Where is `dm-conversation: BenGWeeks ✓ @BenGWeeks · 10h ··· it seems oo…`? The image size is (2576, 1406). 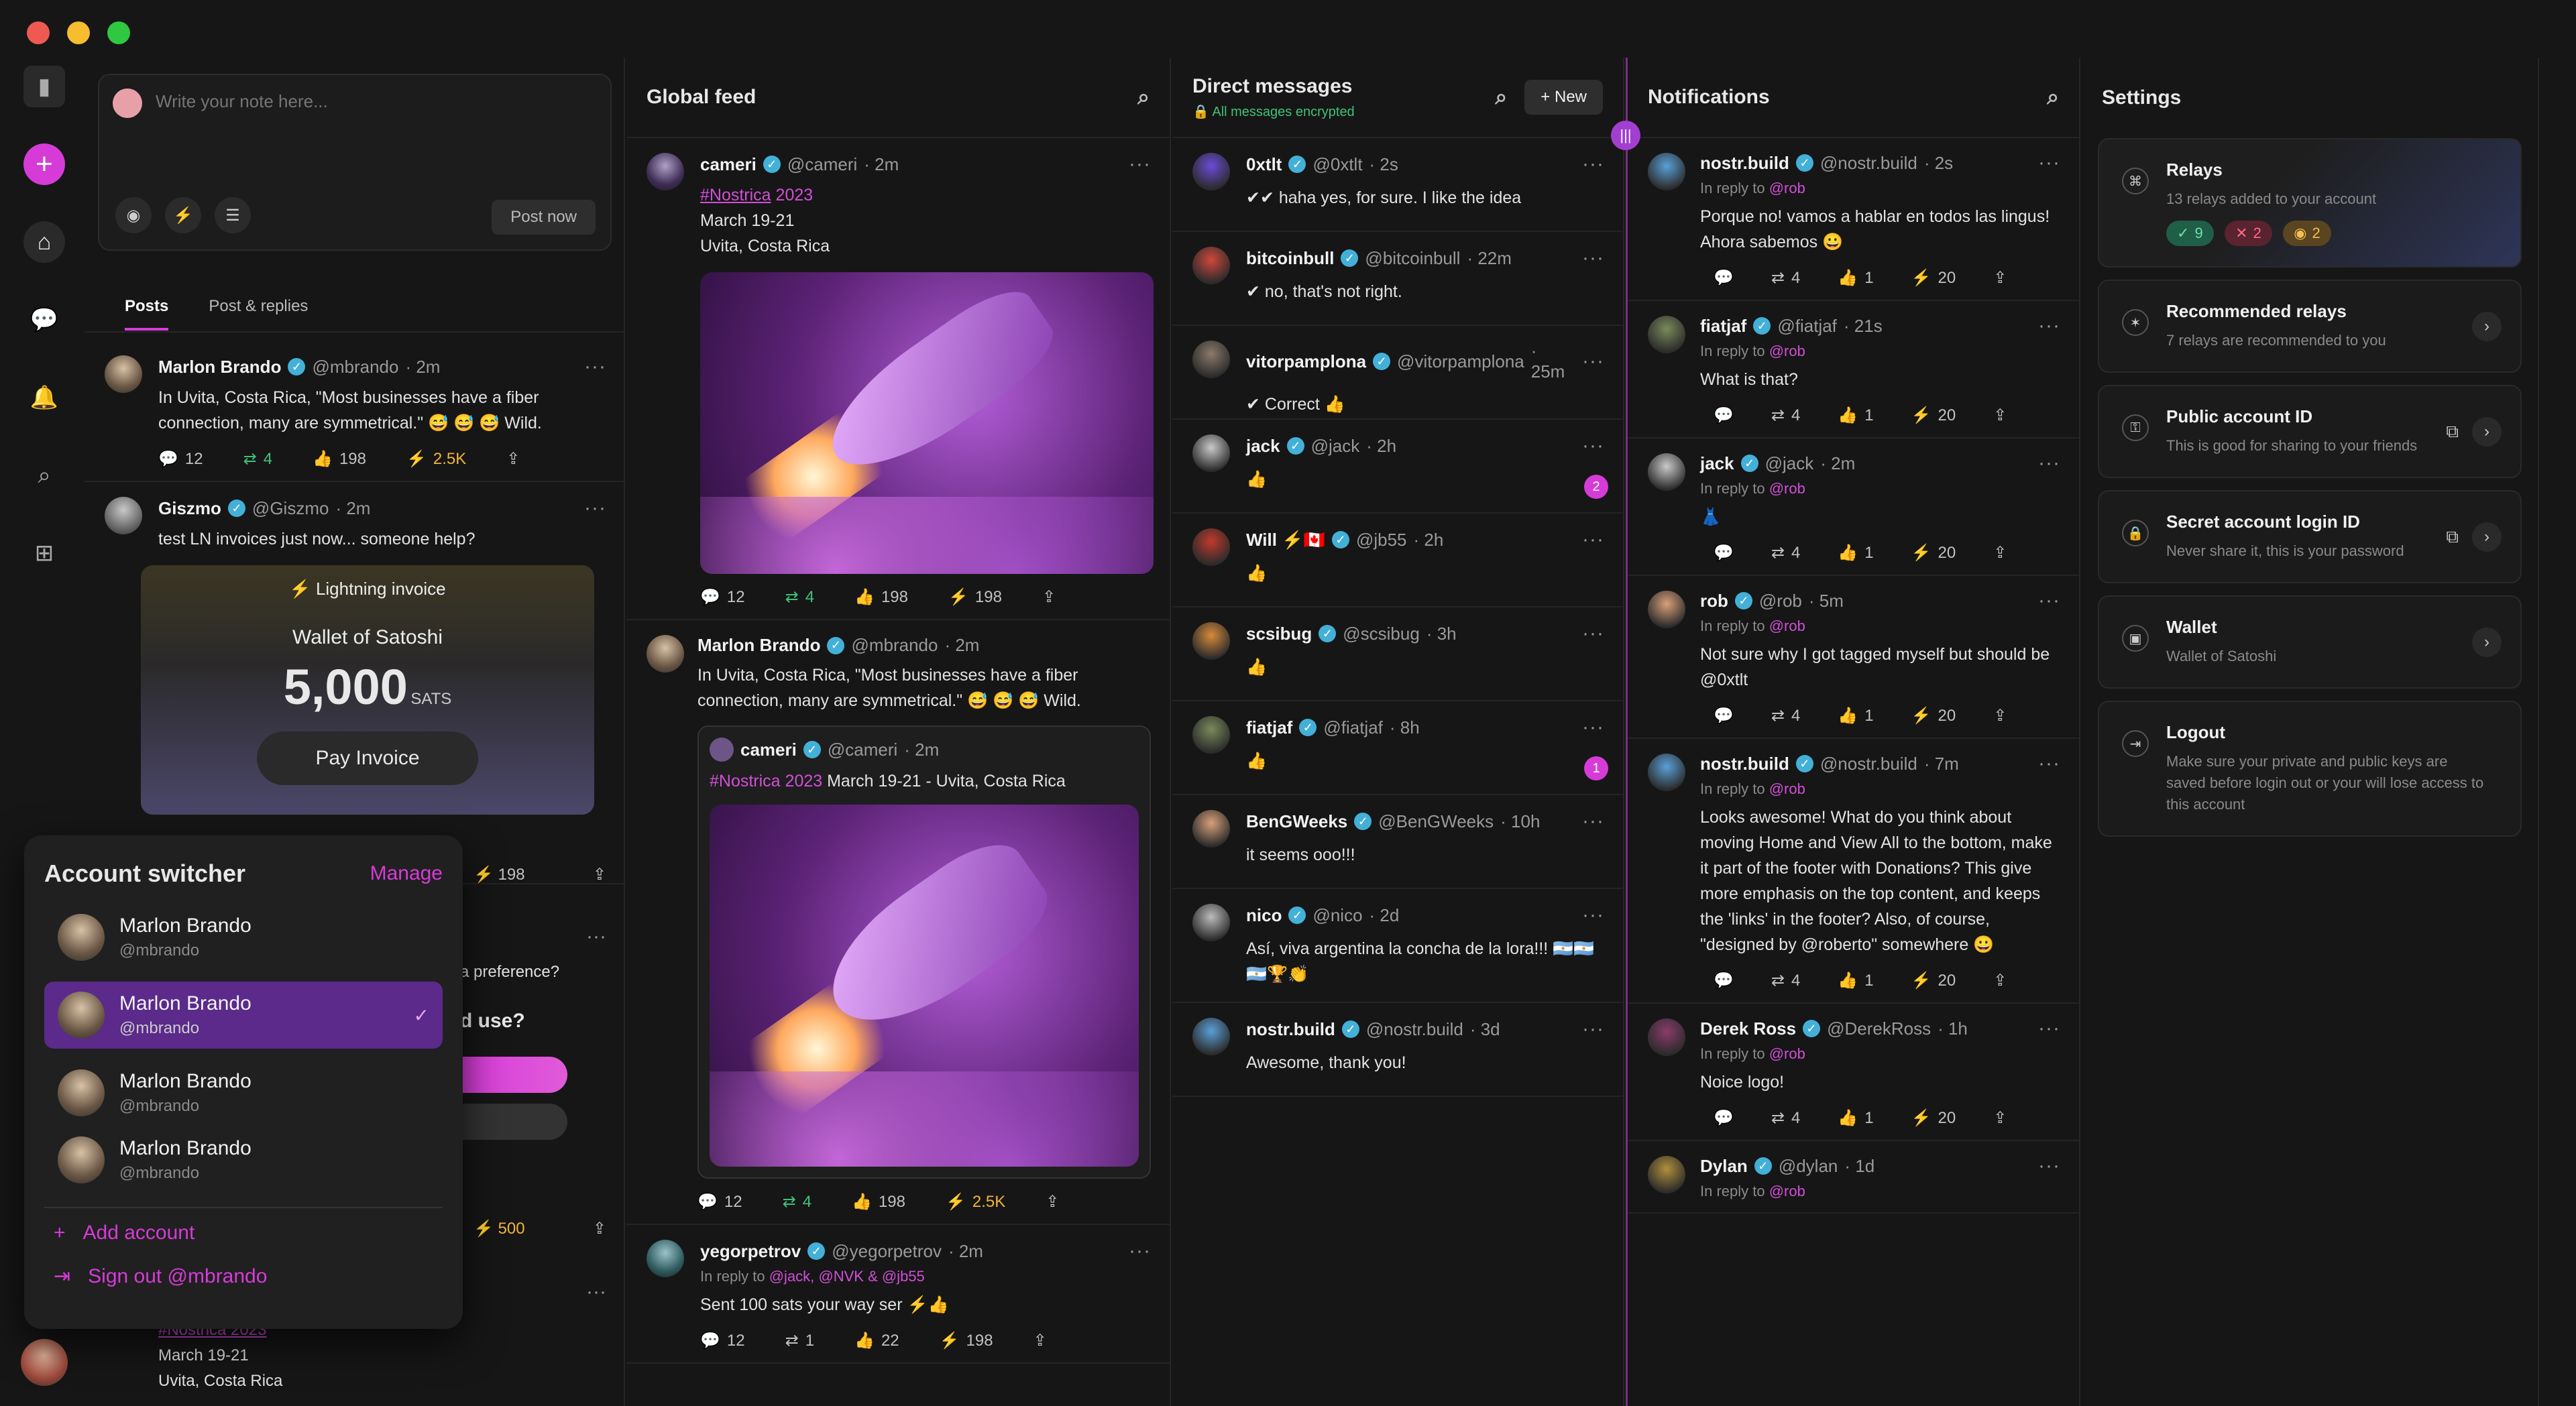
dm-conversation: BenGWeeks ✓ @BenGWeeks · 10h ··· it seems oo… is located at coordinates (1397, 842).